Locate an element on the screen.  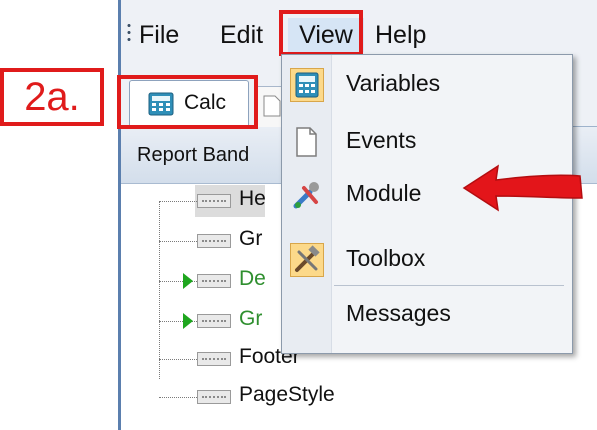
calculator-icon is located at coordinates (307, 85).